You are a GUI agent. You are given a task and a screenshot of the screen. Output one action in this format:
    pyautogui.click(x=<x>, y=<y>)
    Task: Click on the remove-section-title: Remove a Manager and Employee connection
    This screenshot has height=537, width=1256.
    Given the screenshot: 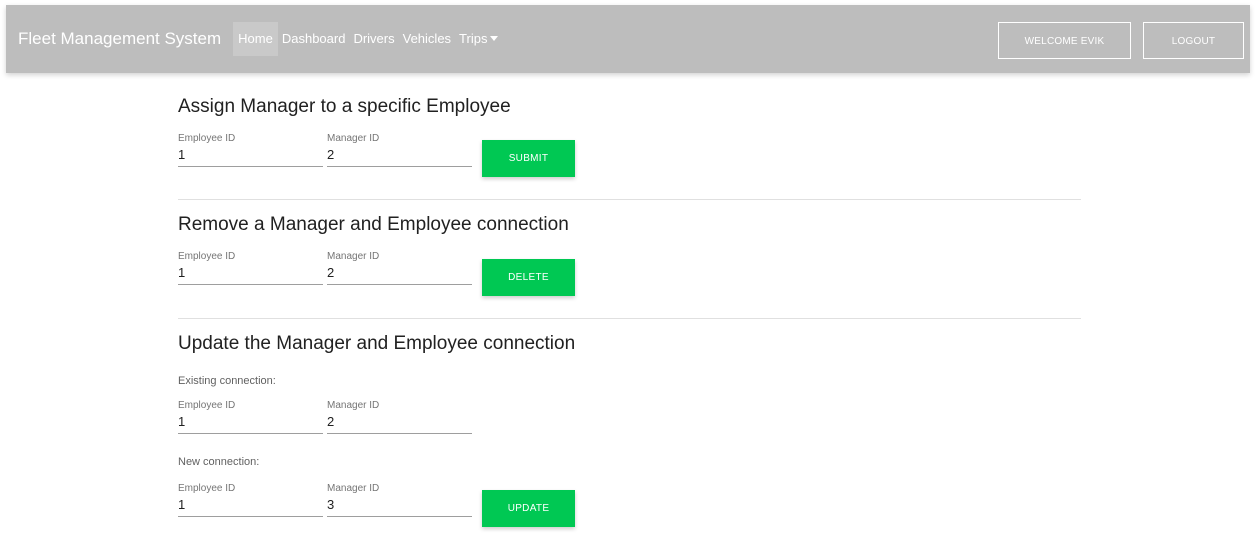 What is the action you would take?
    pyautogui.click(x=373, y=224)
    